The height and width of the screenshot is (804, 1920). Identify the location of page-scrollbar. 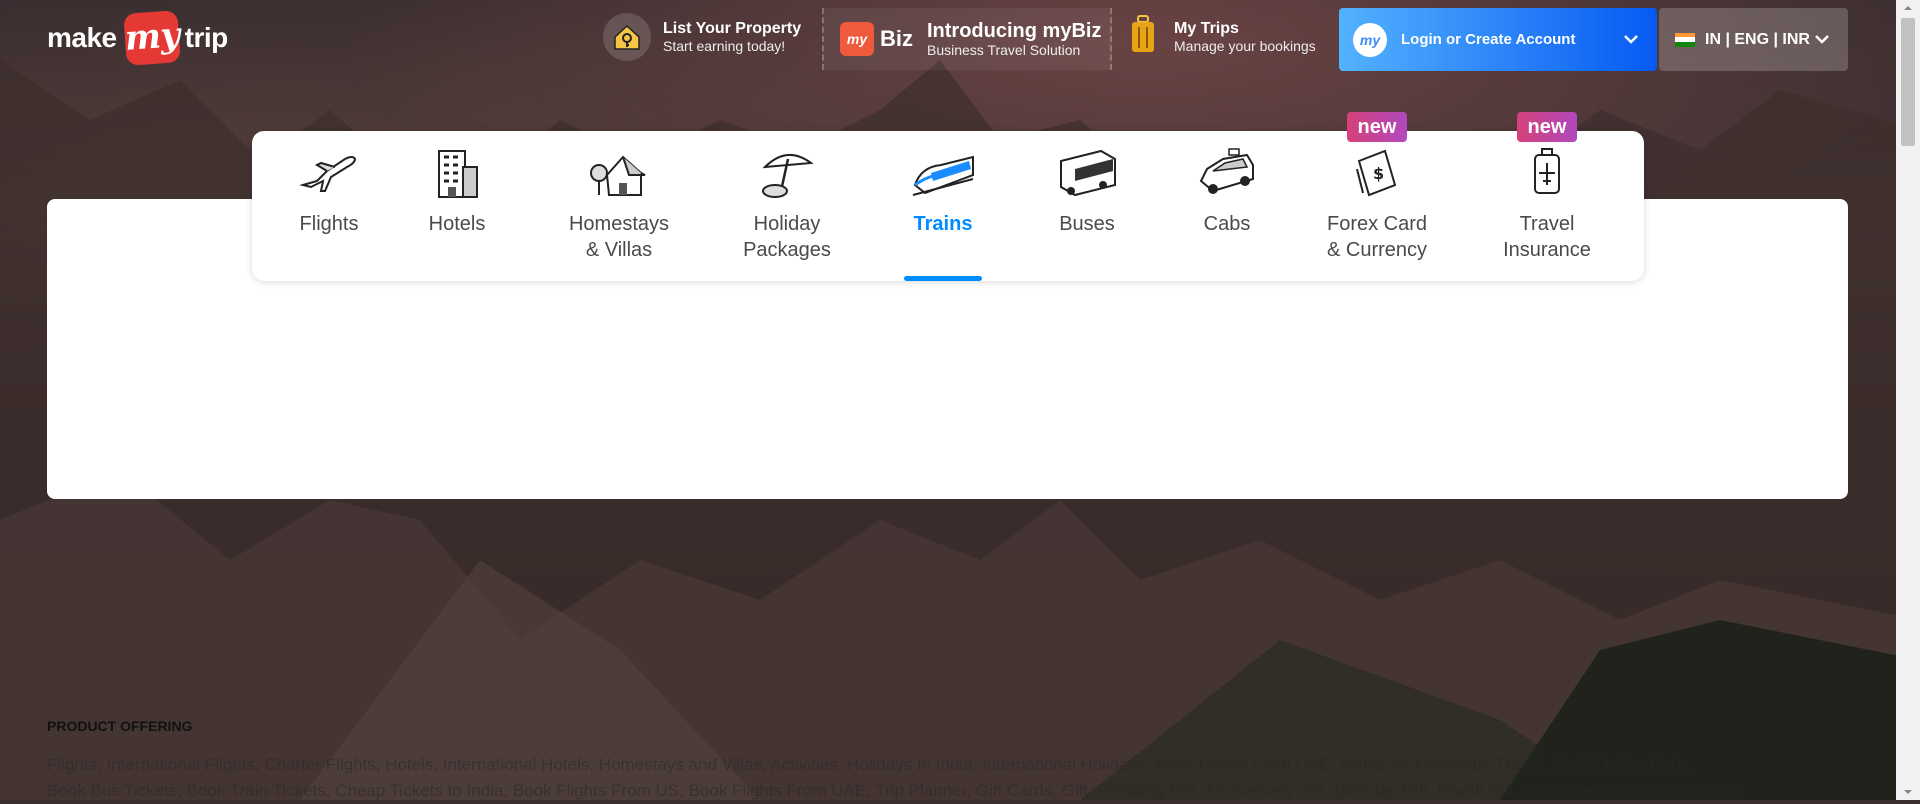
(1908, 400).